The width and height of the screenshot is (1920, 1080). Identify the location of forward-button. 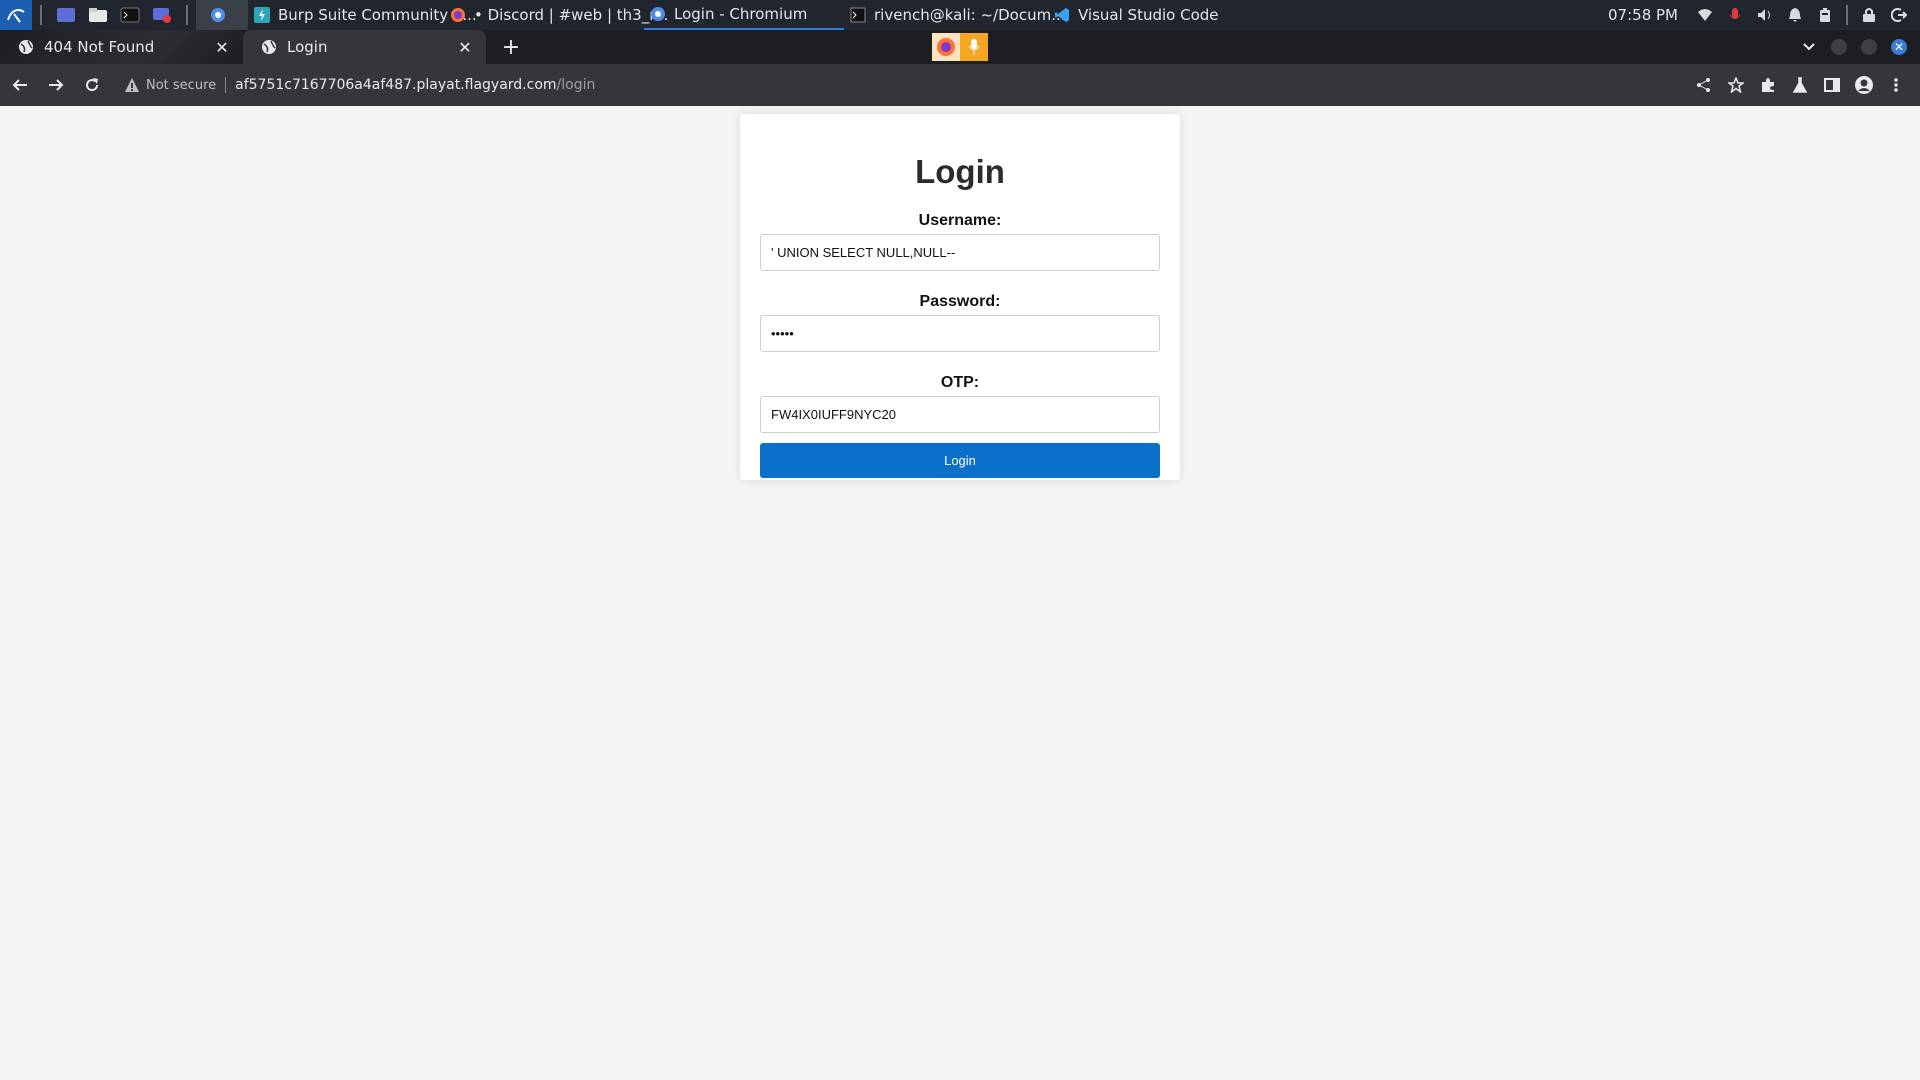
(56, 85).